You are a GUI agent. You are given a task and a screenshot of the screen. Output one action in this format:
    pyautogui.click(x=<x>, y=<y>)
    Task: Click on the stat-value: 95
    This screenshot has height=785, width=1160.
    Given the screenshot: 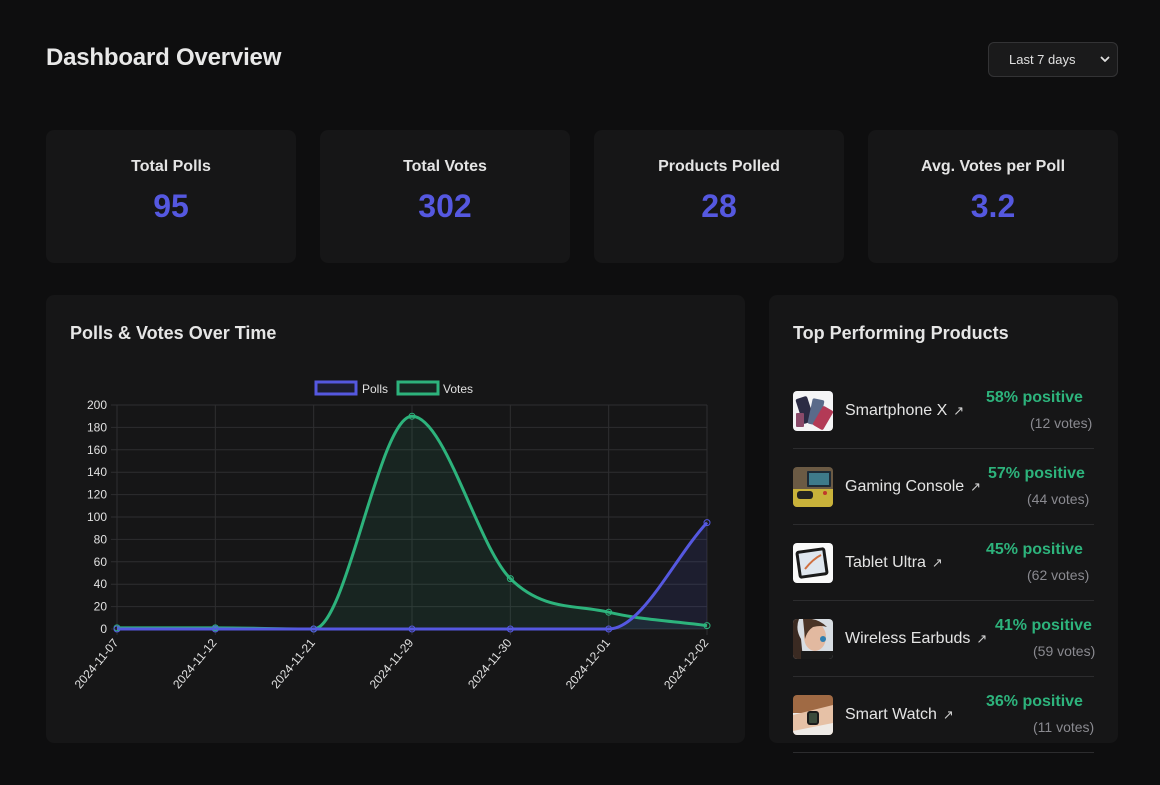 What is the action you would take?
    pyautogui.click(x=171, y=206)
    